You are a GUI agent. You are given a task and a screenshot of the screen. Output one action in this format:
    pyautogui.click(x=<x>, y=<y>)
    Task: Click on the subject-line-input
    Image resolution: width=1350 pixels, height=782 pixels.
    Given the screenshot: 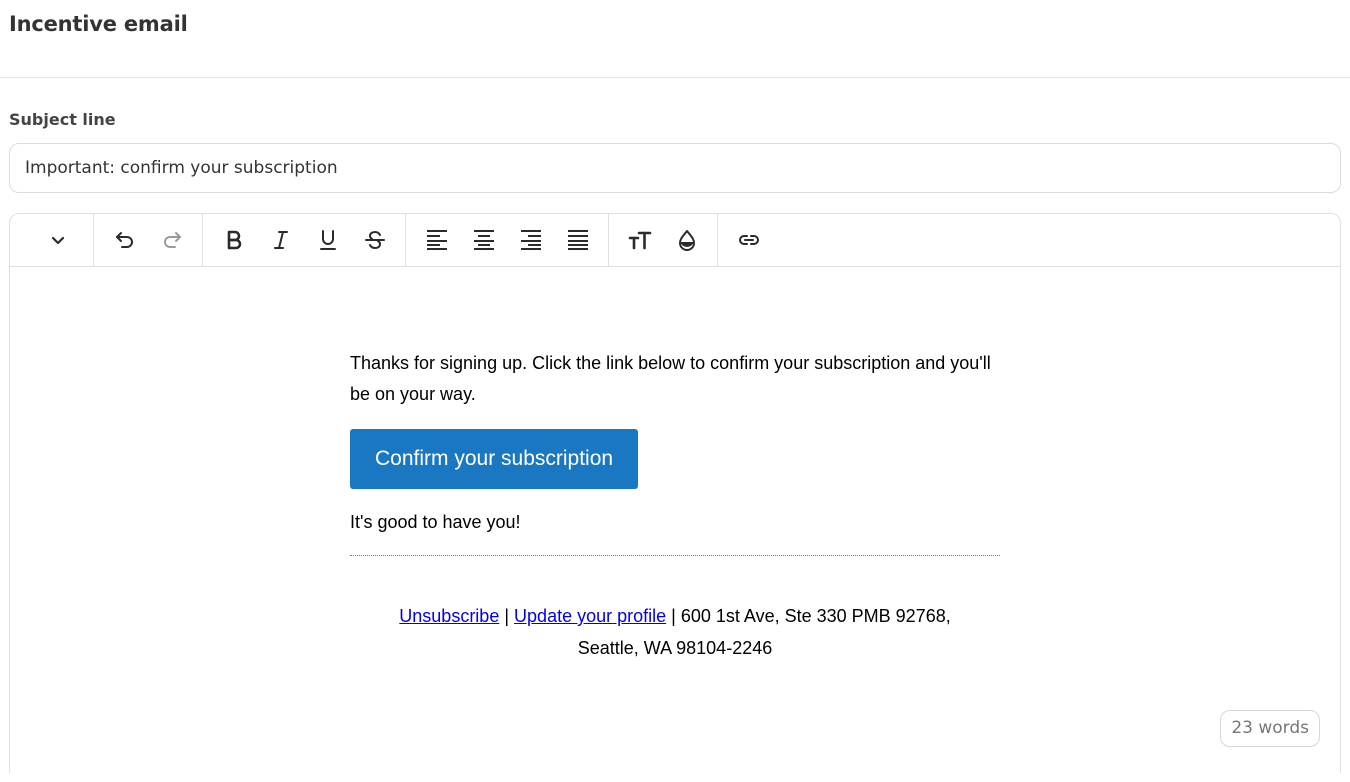 What is the action you would take?
    pyautogui.click(x=675, y=168)
    